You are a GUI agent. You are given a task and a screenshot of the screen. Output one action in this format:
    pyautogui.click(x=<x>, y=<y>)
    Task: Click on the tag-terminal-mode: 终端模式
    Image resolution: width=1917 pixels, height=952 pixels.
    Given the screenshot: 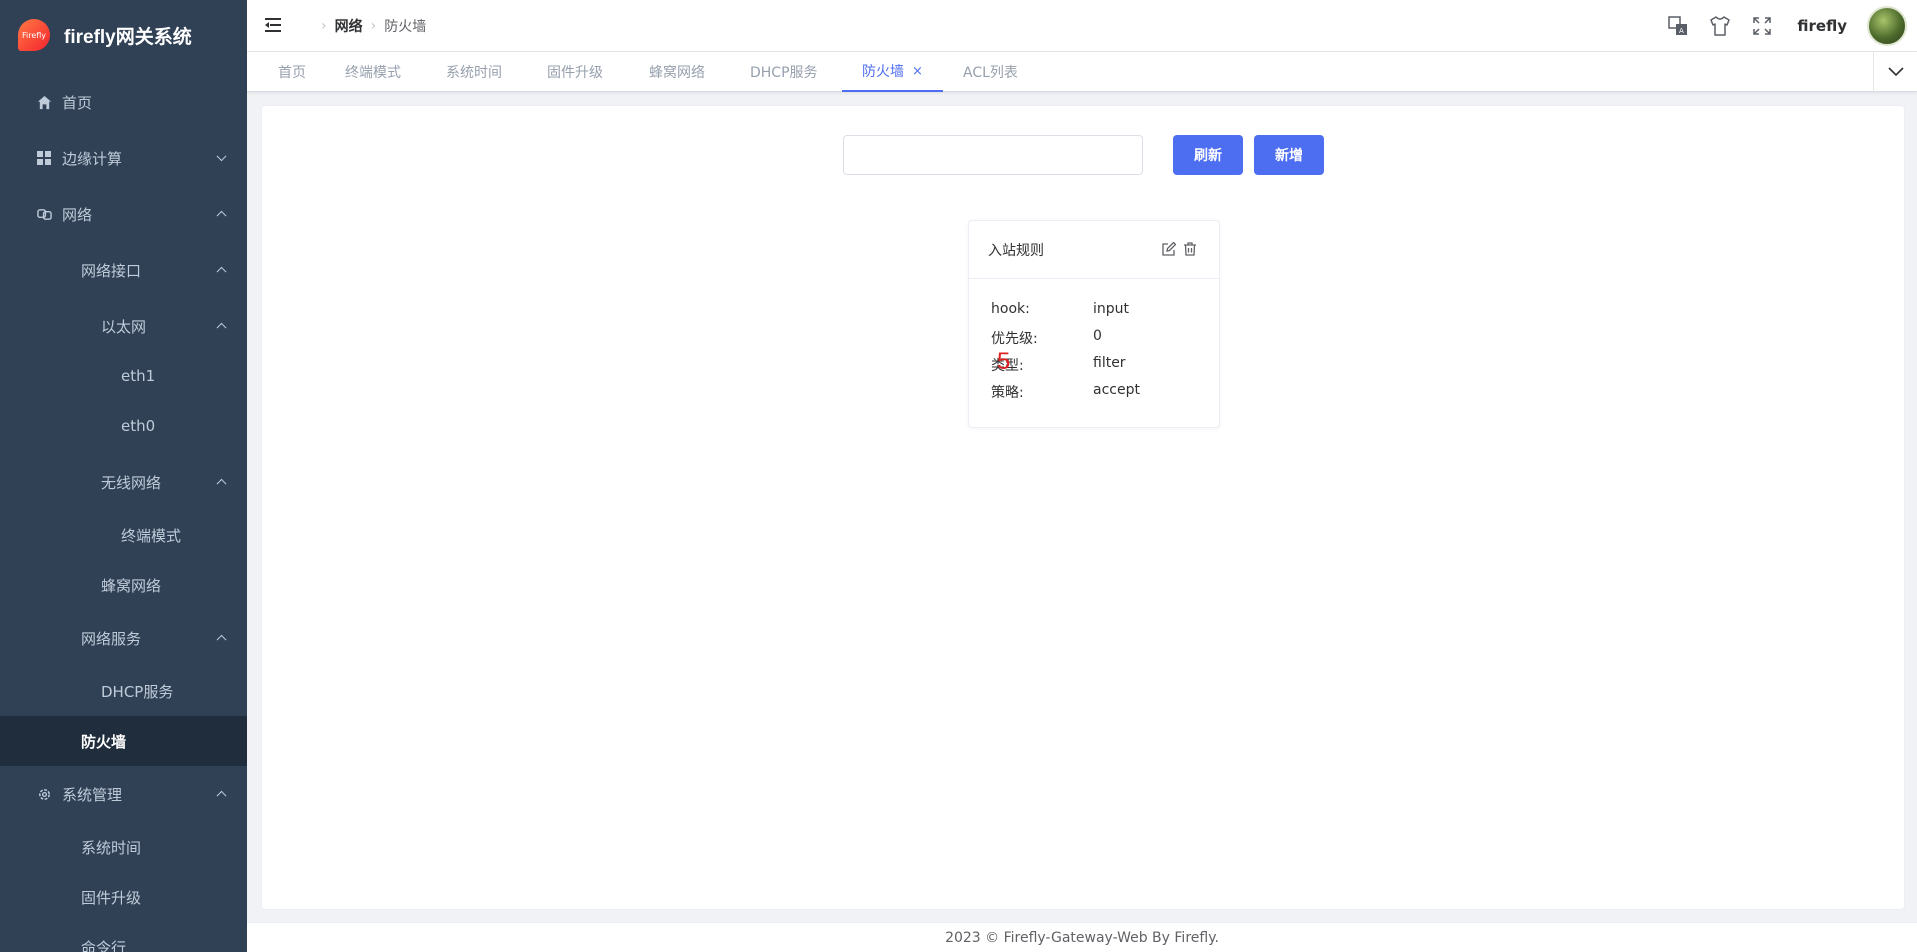 What is the action you would take?
    pyautogui.click(x=373, y=72)
    